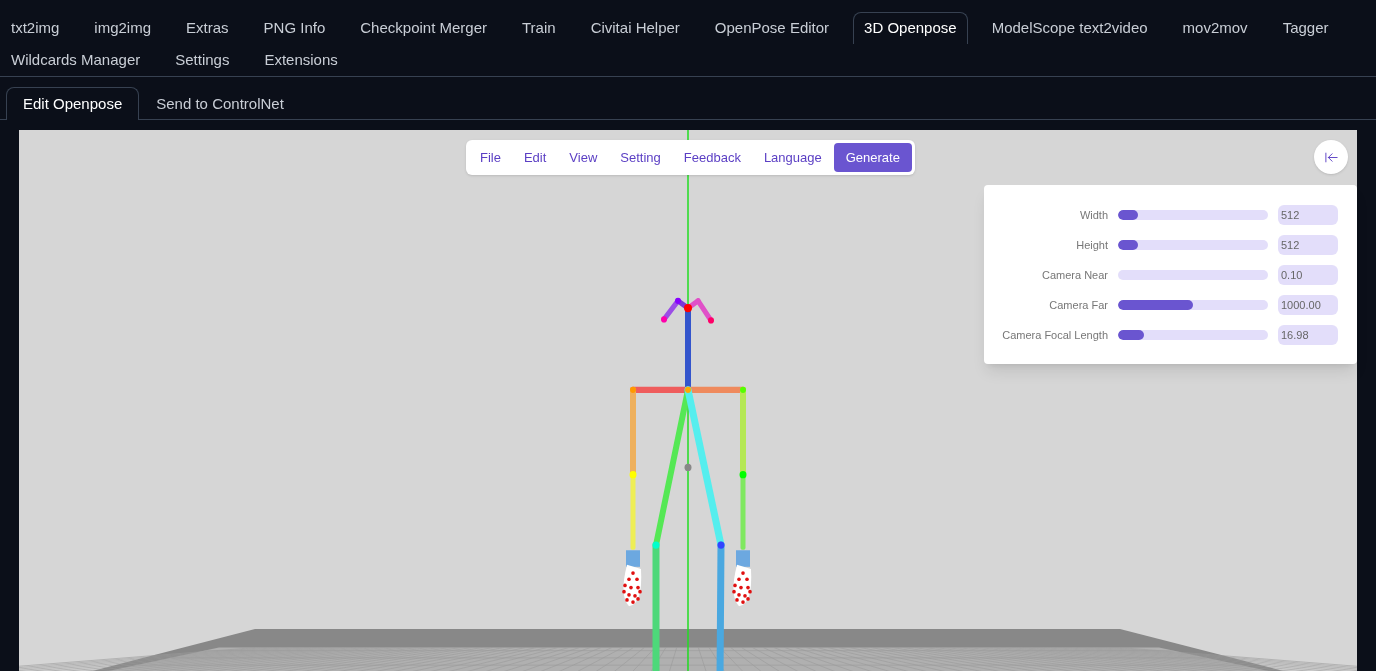 Image resolution: width=1376 pixels, height=671 pixels. What do you see at coordinates (1069, 28) in the screenshot?
I see `main-tab: ModelScope text2video` at bounding box center [1069, 28].